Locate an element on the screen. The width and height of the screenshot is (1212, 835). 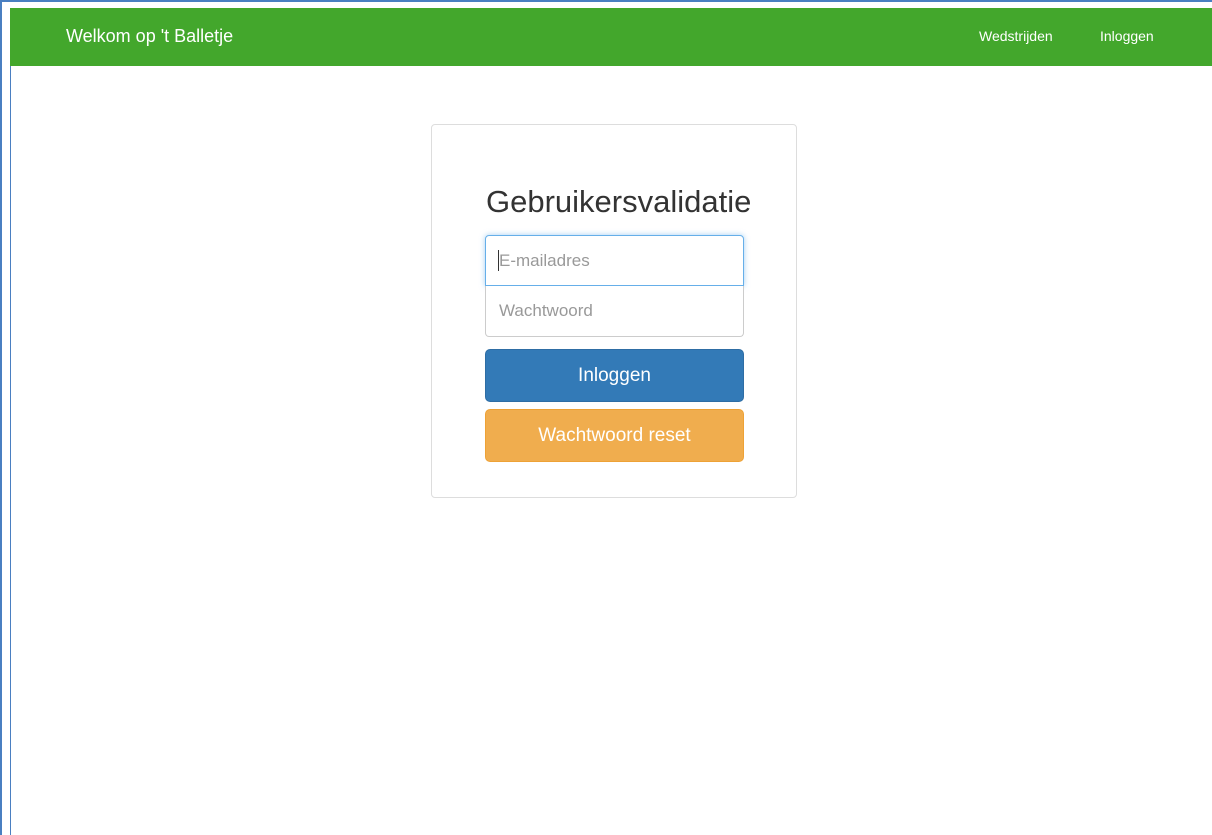
login-button: Inloggen is located at coordinates (614, 375).